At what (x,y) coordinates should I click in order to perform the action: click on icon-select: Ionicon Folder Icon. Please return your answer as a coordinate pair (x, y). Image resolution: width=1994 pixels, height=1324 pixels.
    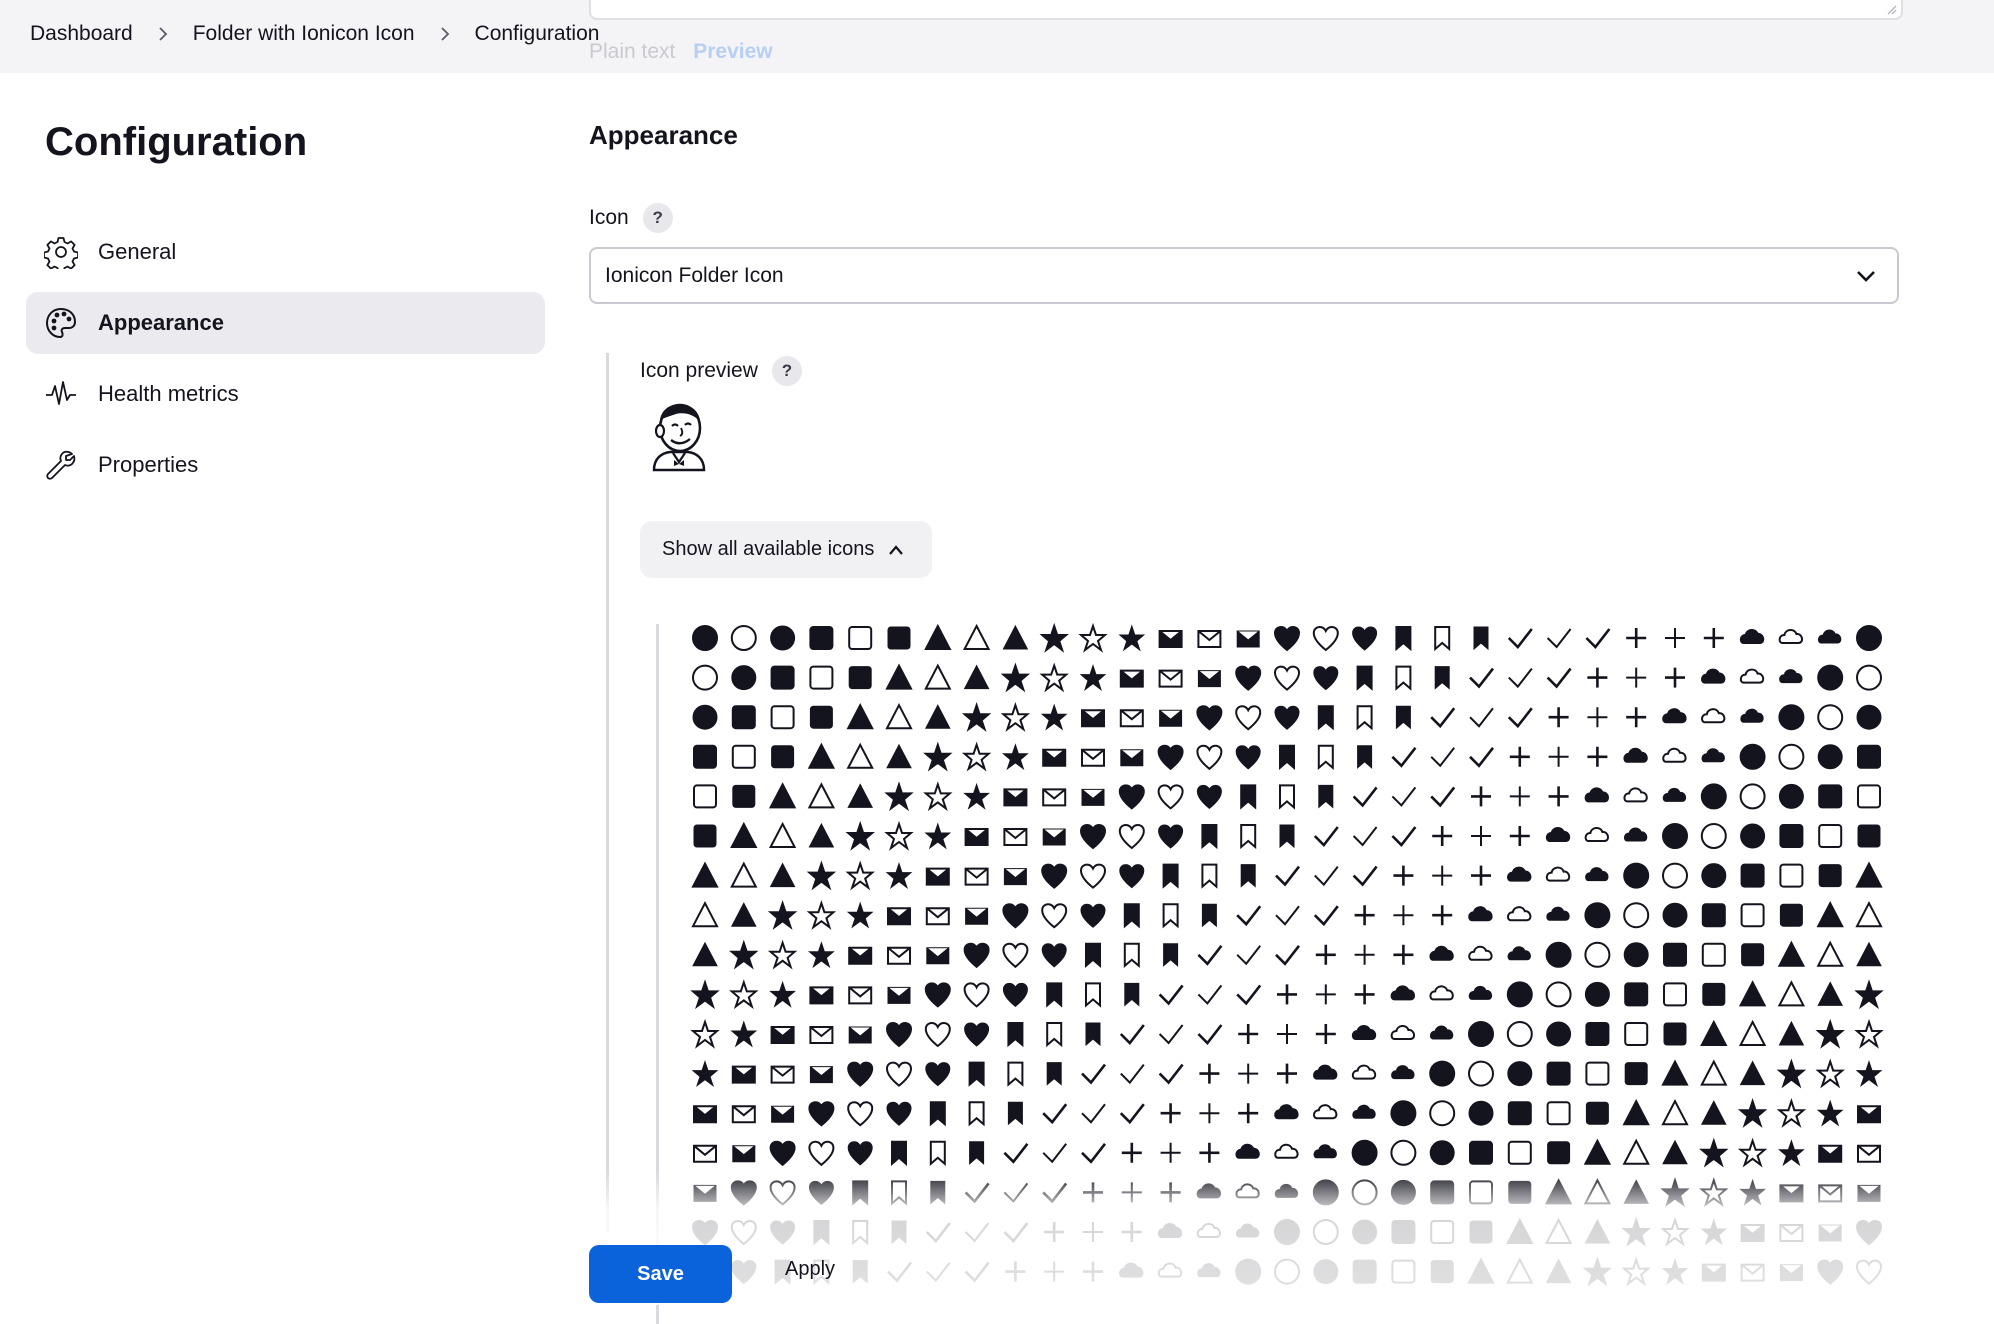
    Looking at the image, I should click on (1244, 275).